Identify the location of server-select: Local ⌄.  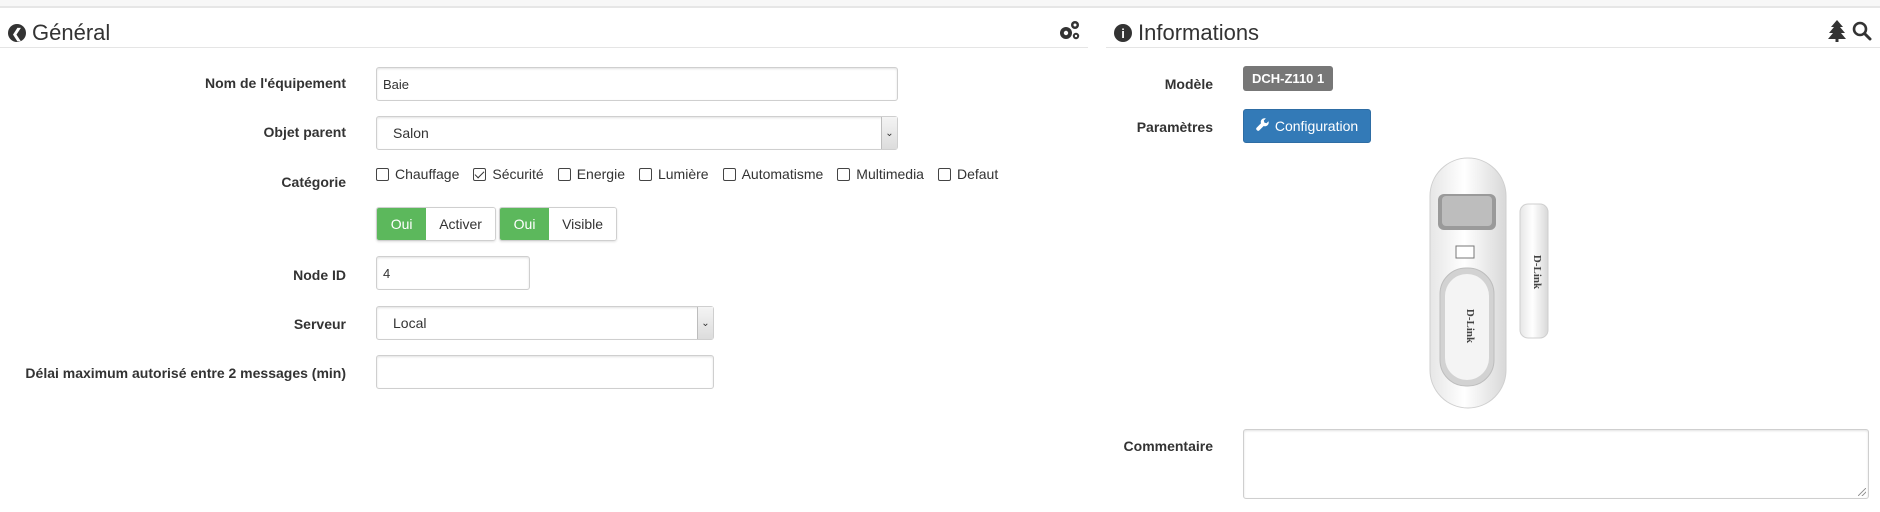
(545, 323).